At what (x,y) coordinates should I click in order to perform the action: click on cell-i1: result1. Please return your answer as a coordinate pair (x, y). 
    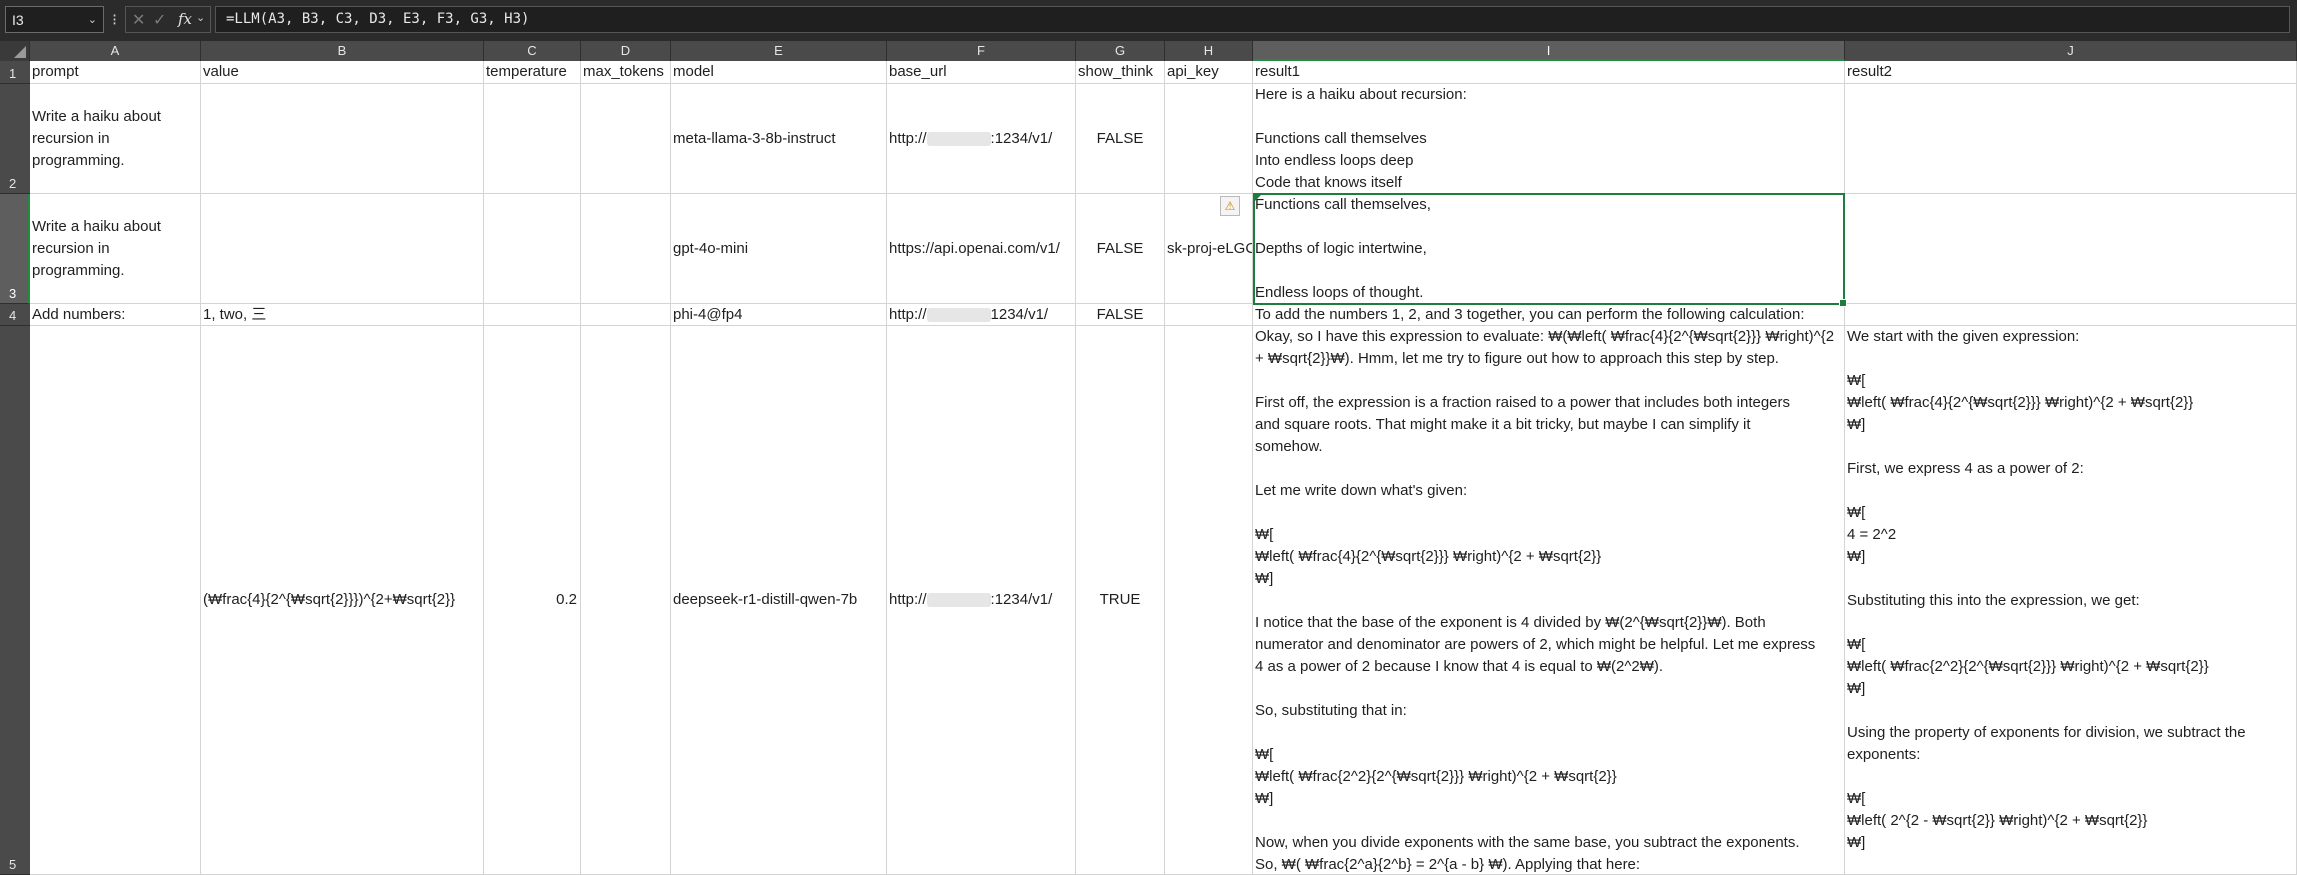
    Looking at the image, I should click on (1549, 72).